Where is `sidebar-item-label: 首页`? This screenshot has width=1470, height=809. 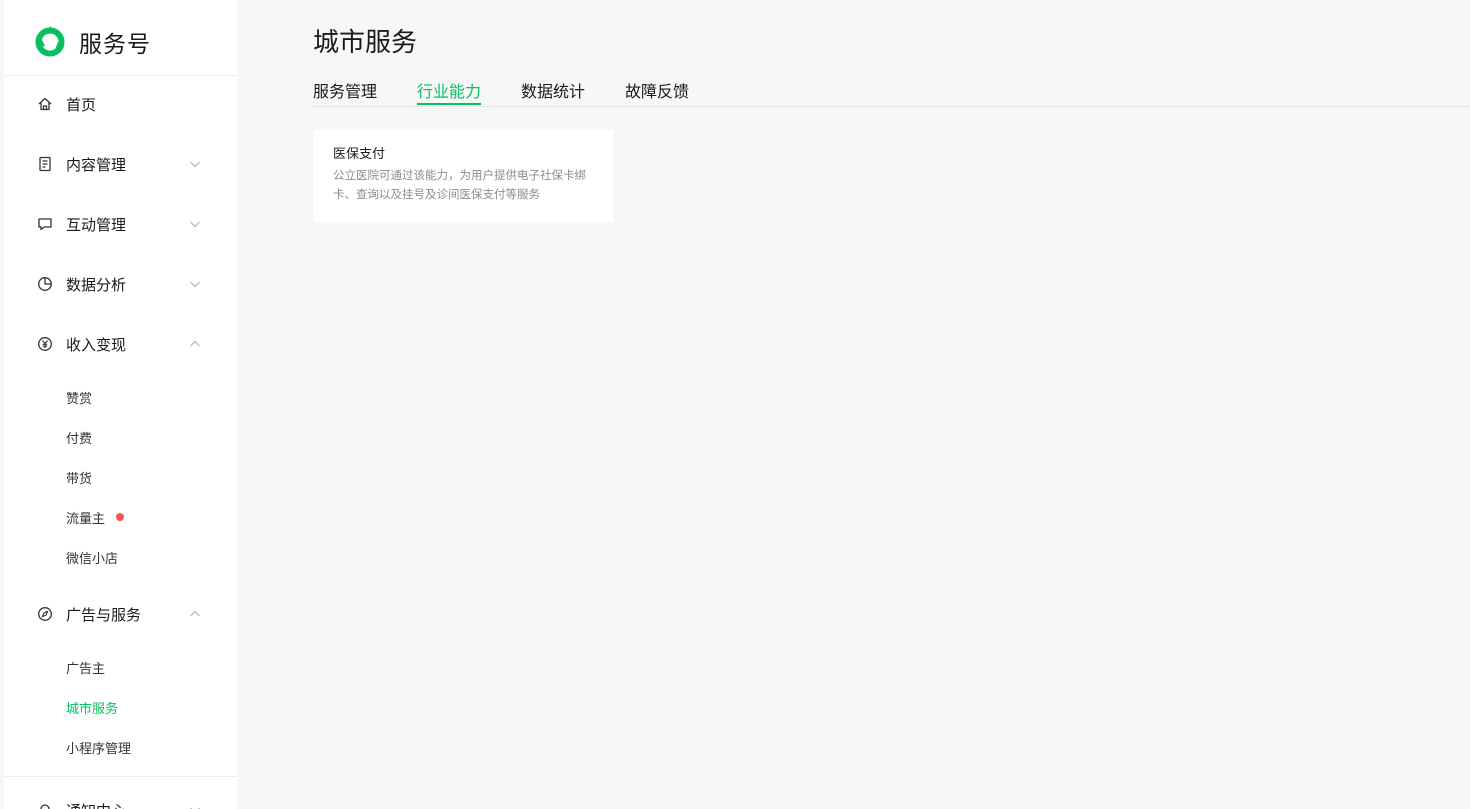
sidebar-item-label: 首页 is located at coordinates (81, 104).